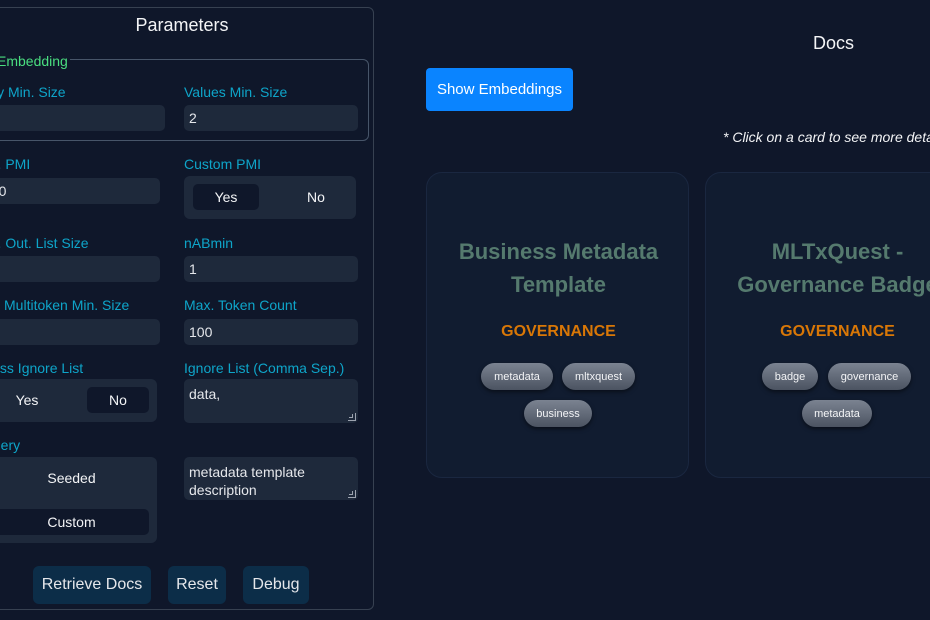  What do you see at coordinates (118, 400) in the screenshot?
I see `bypass-ignore-list-no-button: No` at bounding box center [118, 400].